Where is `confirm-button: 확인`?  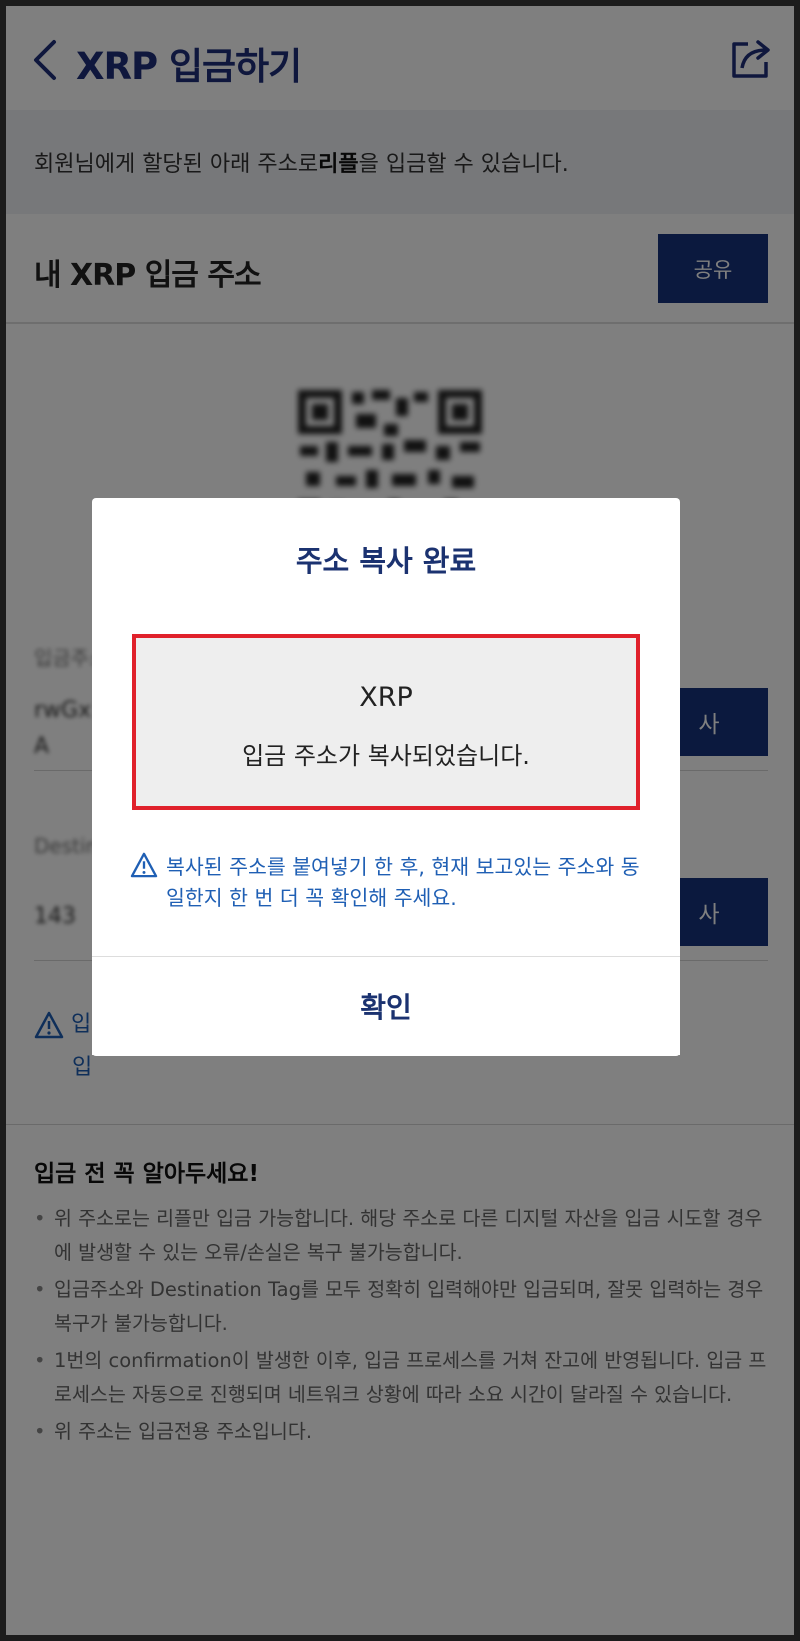
confirm-button: 확인 is located at coordinates (386, 1006).